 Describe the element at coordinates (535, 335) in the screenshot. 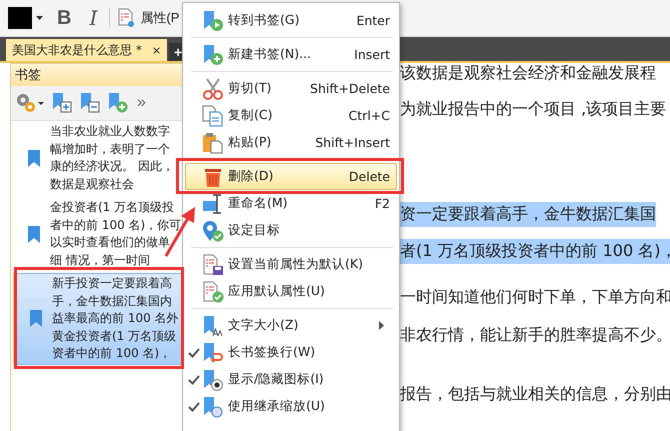

I see `document-text: 非农行情，能让新手的胜率提高不少。` at that location.